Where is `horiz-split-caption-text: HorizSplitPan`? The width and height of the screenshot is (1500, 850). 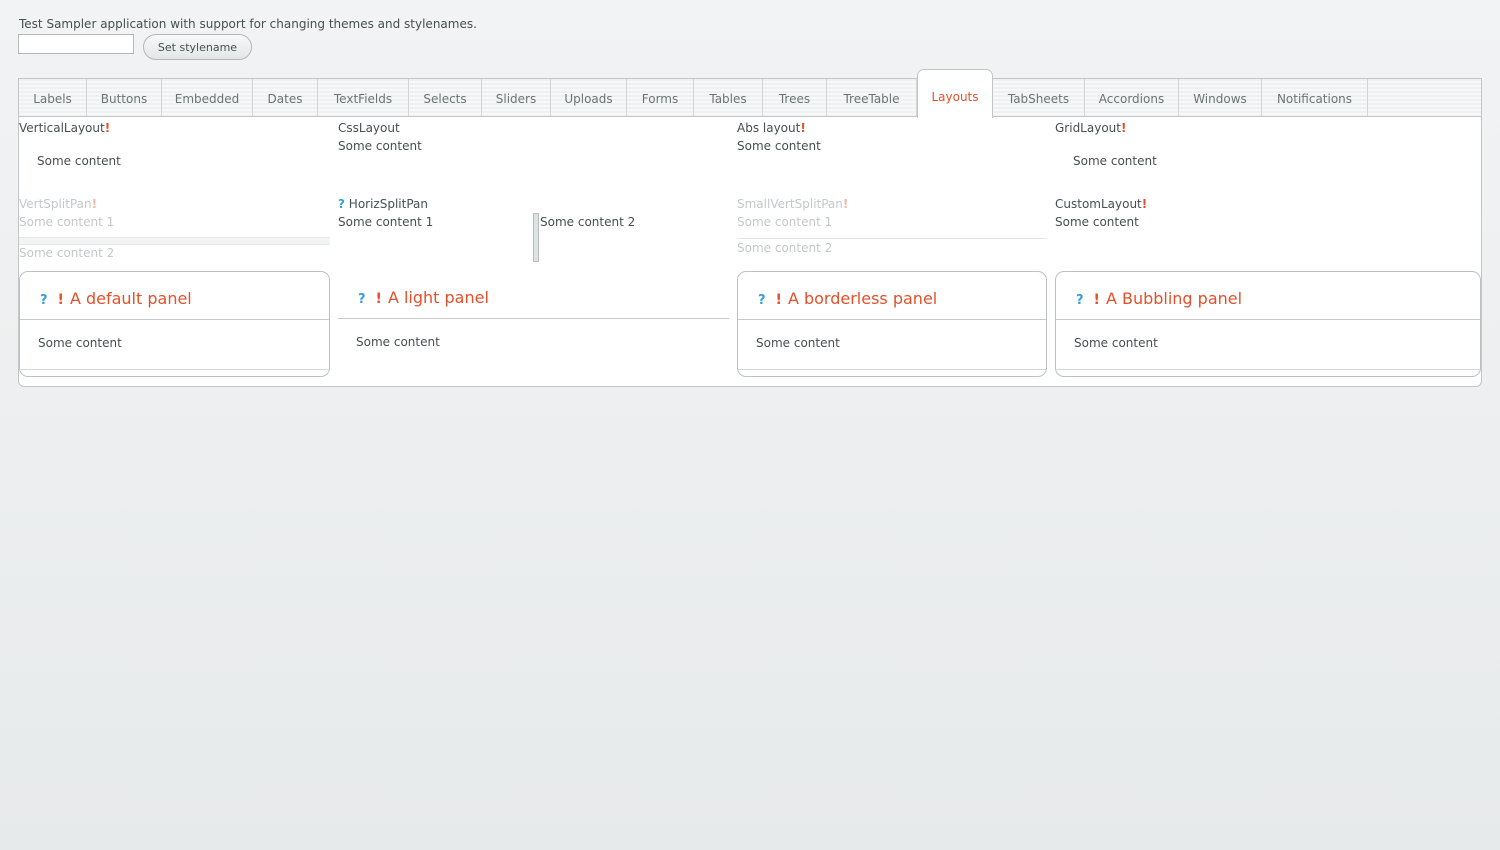
horiz-split-caption-text: HorizSplitPan is located at coordinates (388, 204).